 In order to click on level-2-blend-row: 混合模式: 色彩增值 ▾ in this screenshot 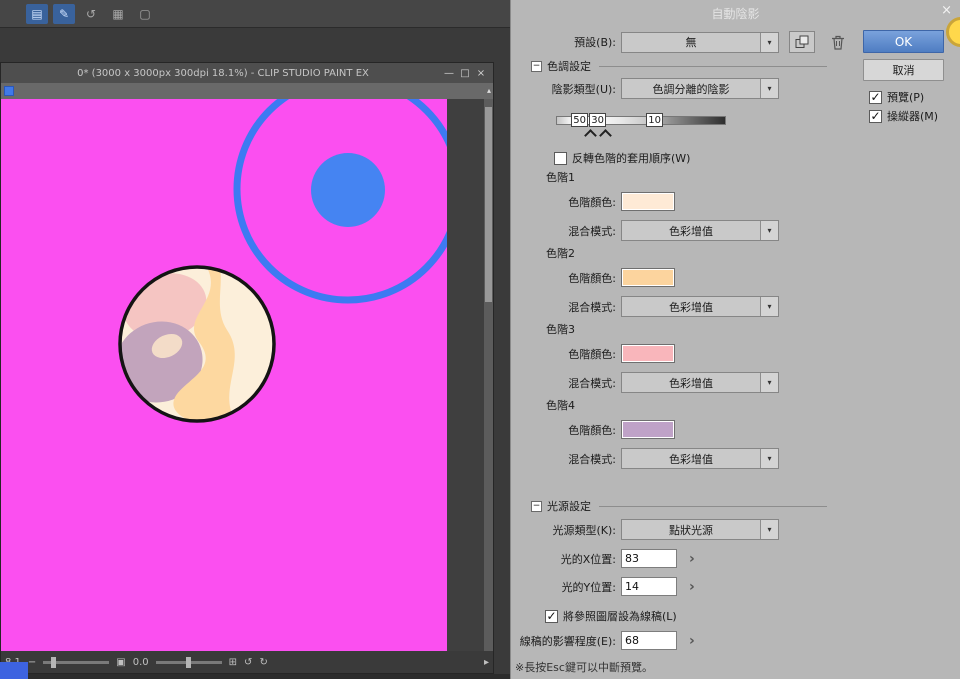, I will do `click(645, 306)`.